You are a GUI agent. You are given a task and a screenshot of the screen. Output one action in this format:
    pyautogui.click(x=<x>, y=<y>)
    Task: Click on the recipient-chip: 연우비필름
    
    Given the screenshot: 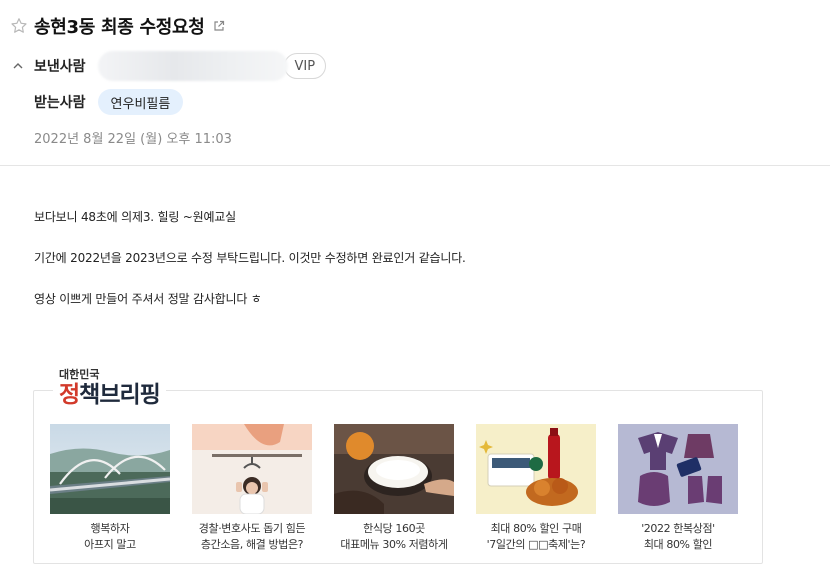 What is the action you would take?
    pyautogui.click(x=140, y=102)
    